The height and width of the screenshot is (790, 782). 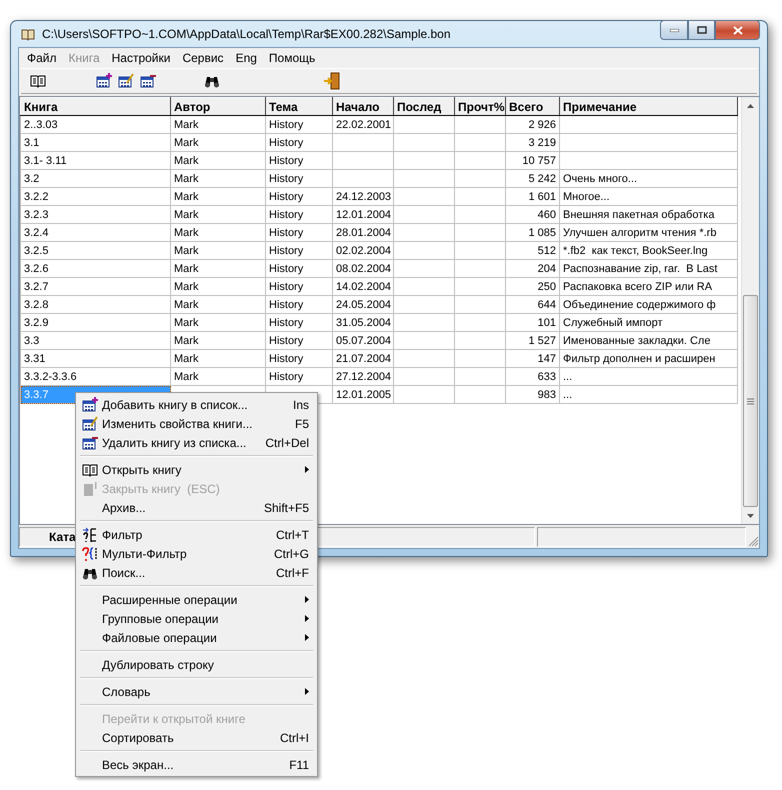 I want to click on table-cell: 24.05.2004, so click(x=363, y=305).